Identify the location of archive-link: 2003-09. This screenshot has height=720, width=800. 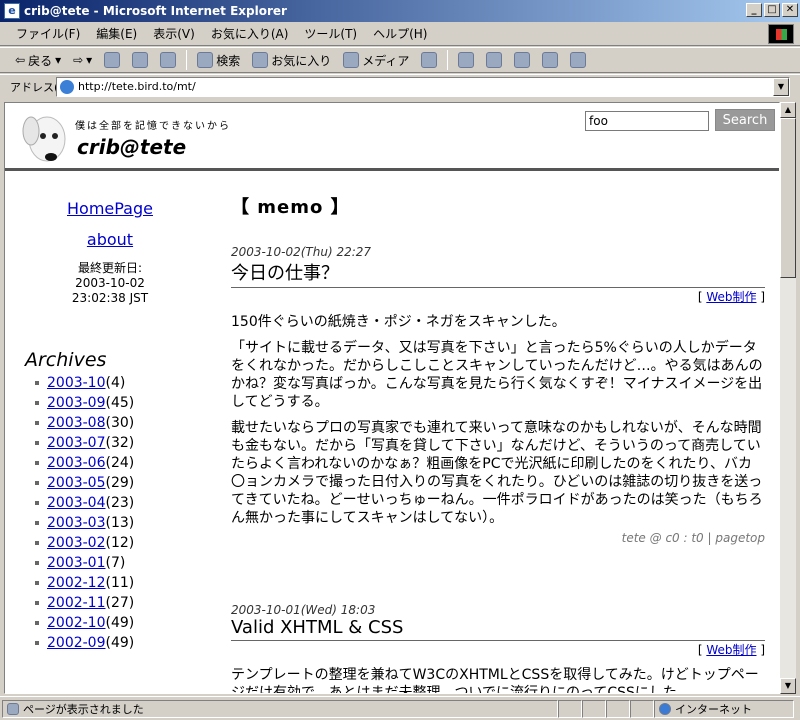
(76, 403).